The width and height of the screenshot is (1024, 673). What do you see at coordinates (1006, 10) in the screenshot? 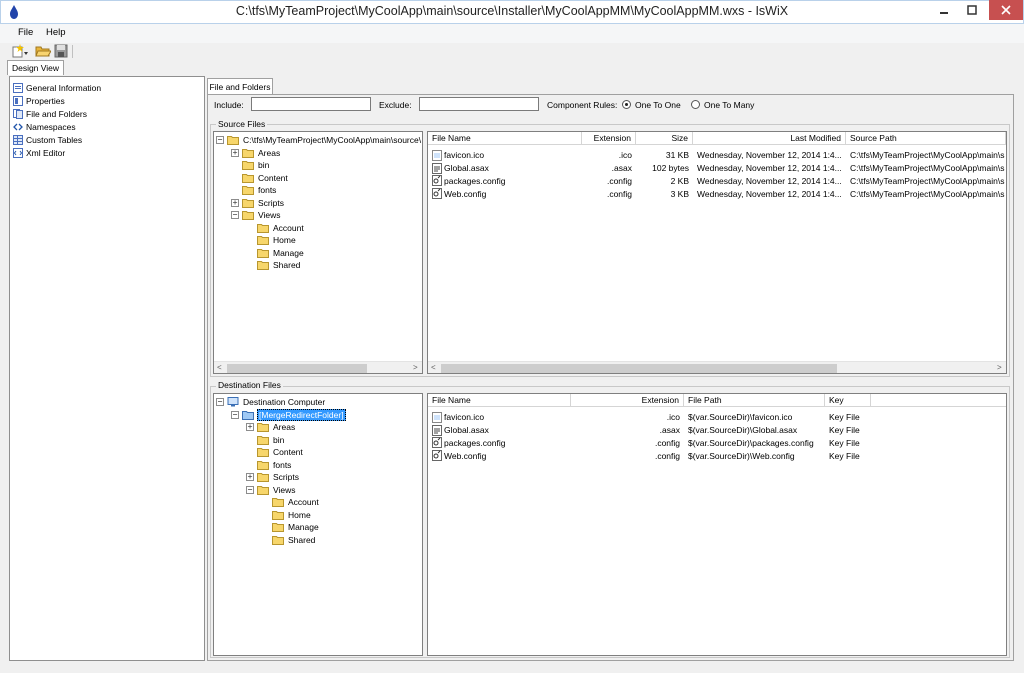
I see `close-button` at bounding box center [1006, 10].